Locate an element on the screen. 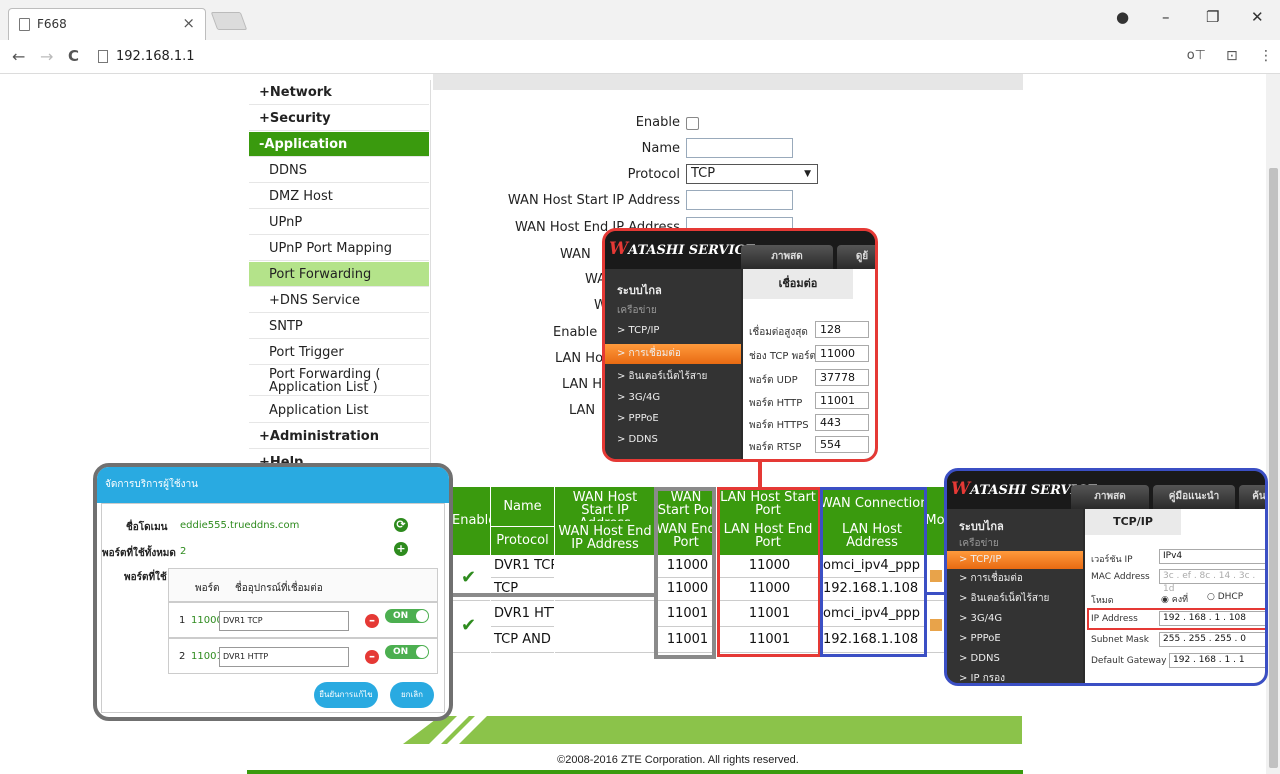  rtsp-port-input: 554 is located at coordinates (842, 444).